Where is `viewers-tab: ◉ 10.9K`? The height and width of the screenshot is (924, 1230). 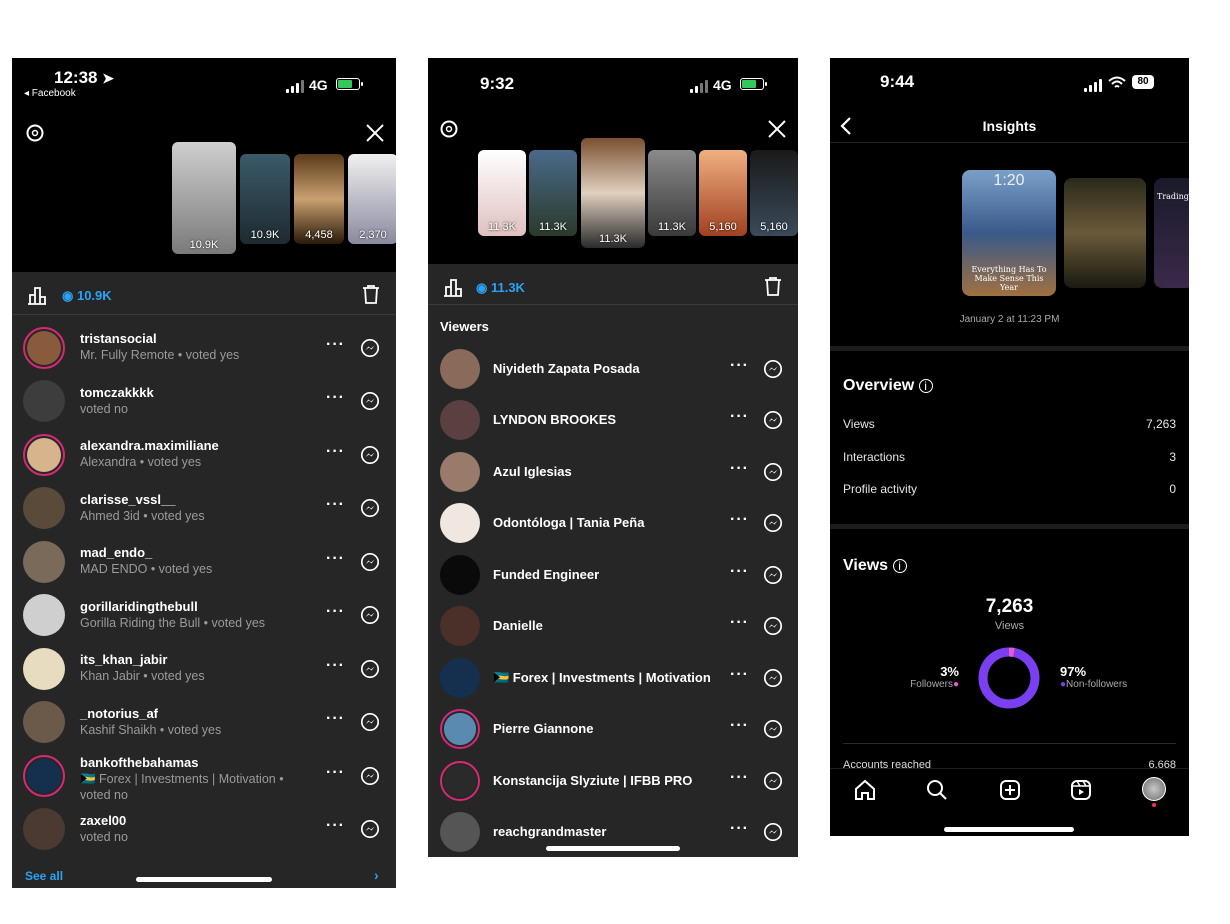 viewers-tab: ◉ 10.9K is located at coordinates (87, 296).